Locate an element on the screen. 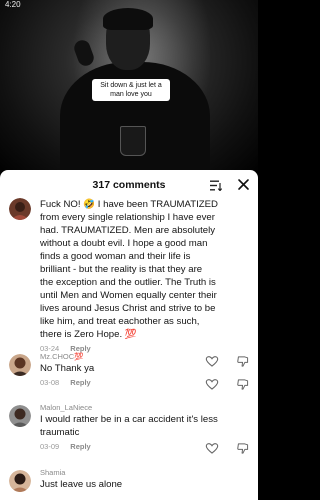 The height and width of the screenshot is (500, 320). close-icon is located at coordinates (243, 184).